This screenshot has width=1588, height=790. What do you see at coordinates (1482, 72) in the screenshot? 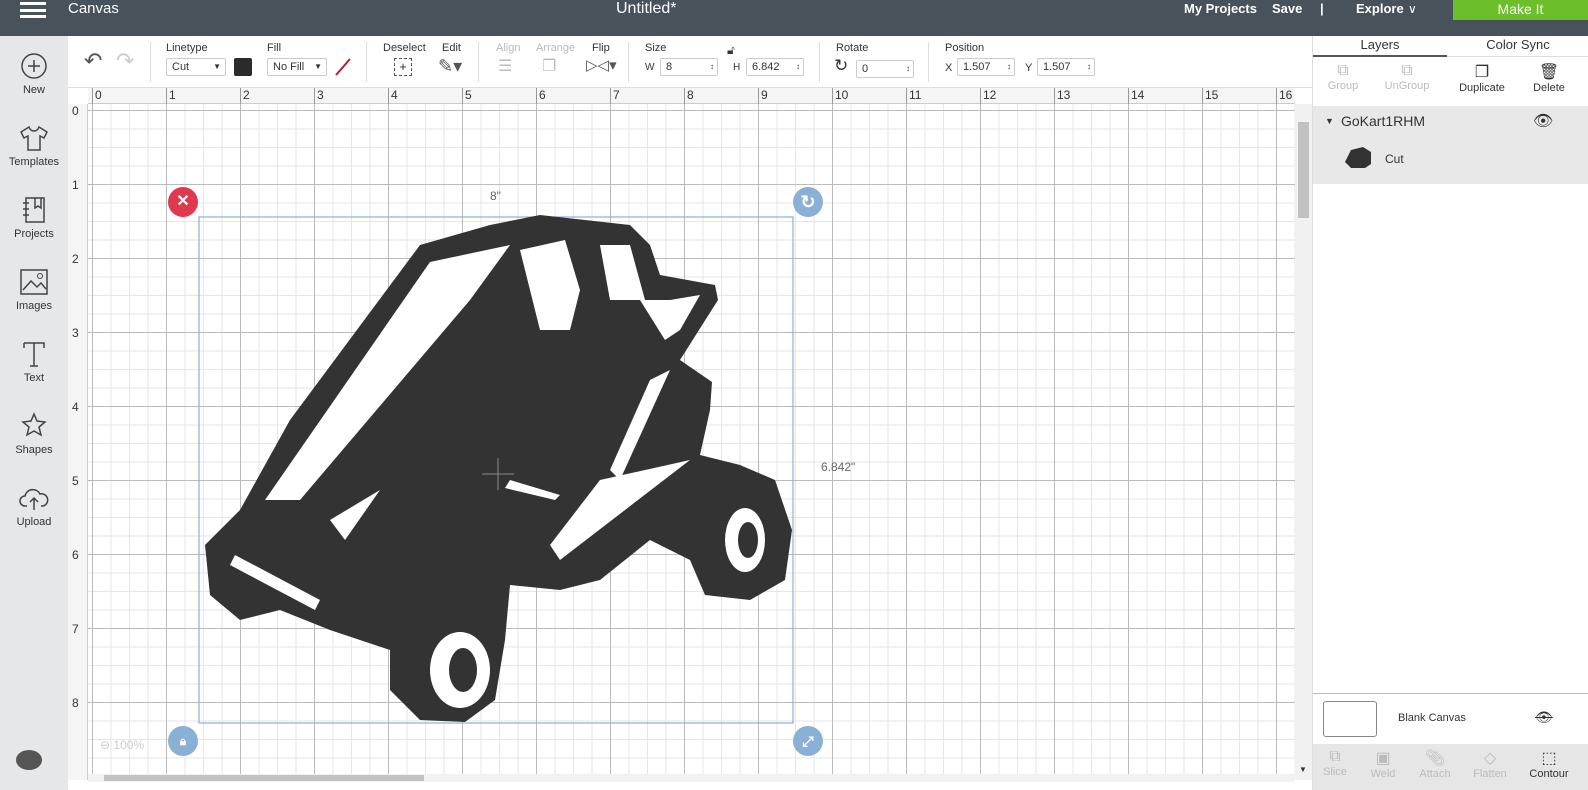
I see `duplicate-icon: ❐` at bounding box center [1482, 72].